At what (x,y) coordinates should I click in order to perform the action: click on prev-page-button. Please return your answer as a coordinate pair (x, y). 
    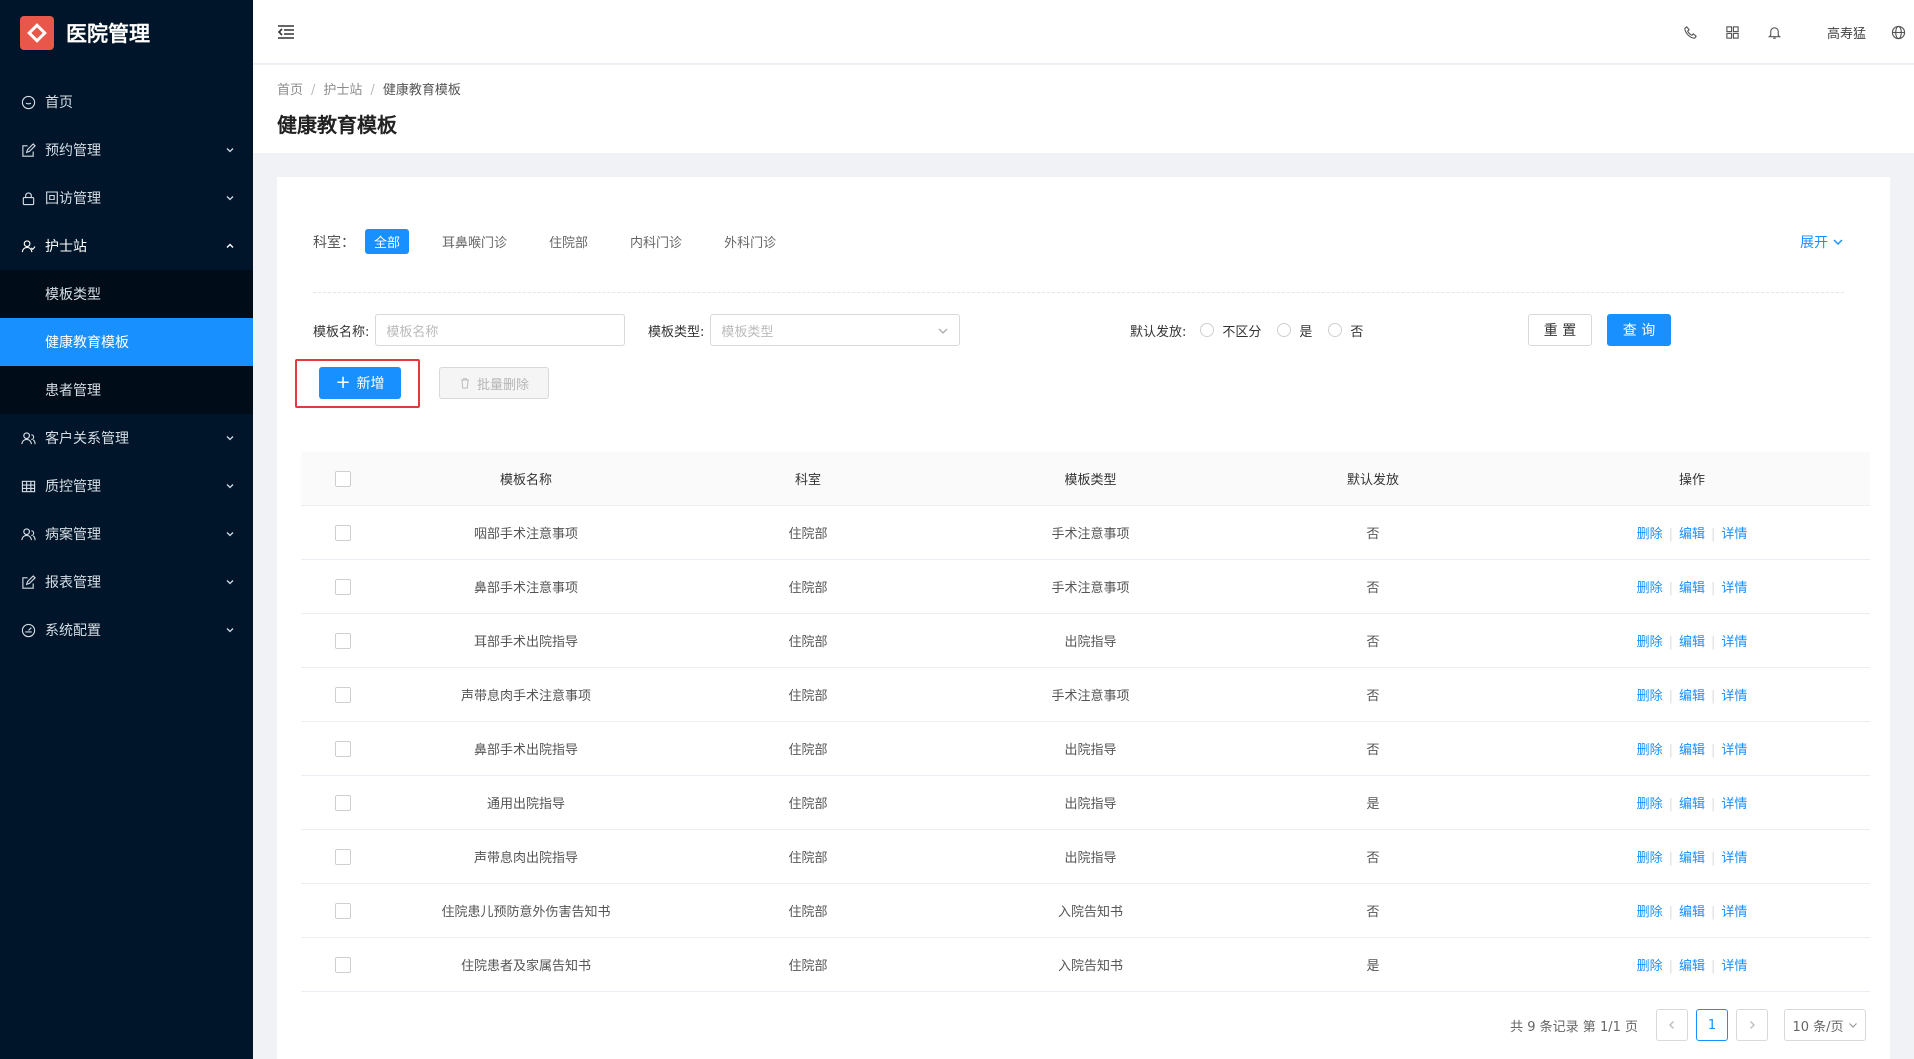
    Looking at the image, I should click on (1672, 1025).